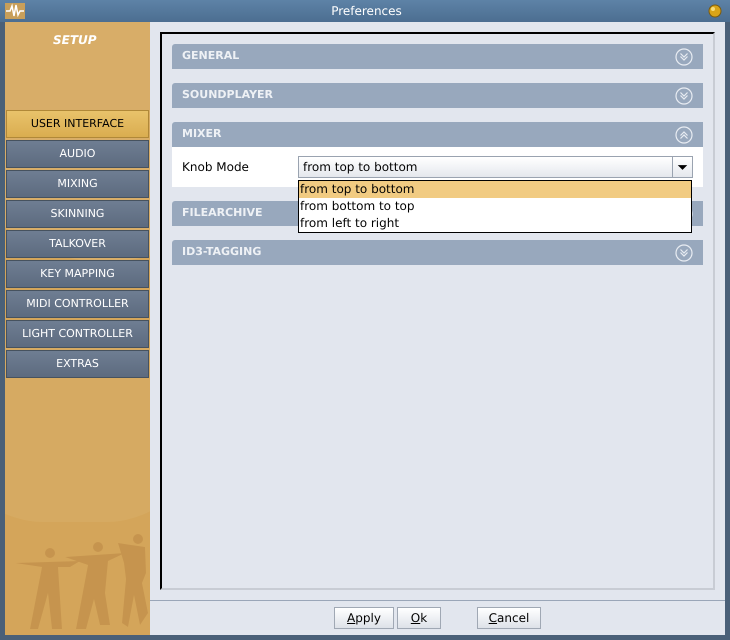  What do you see at coordinates (495, 189) in the screenshot?
I see `dropdown-option: from top to bottom` at bounding box center [495, 189].